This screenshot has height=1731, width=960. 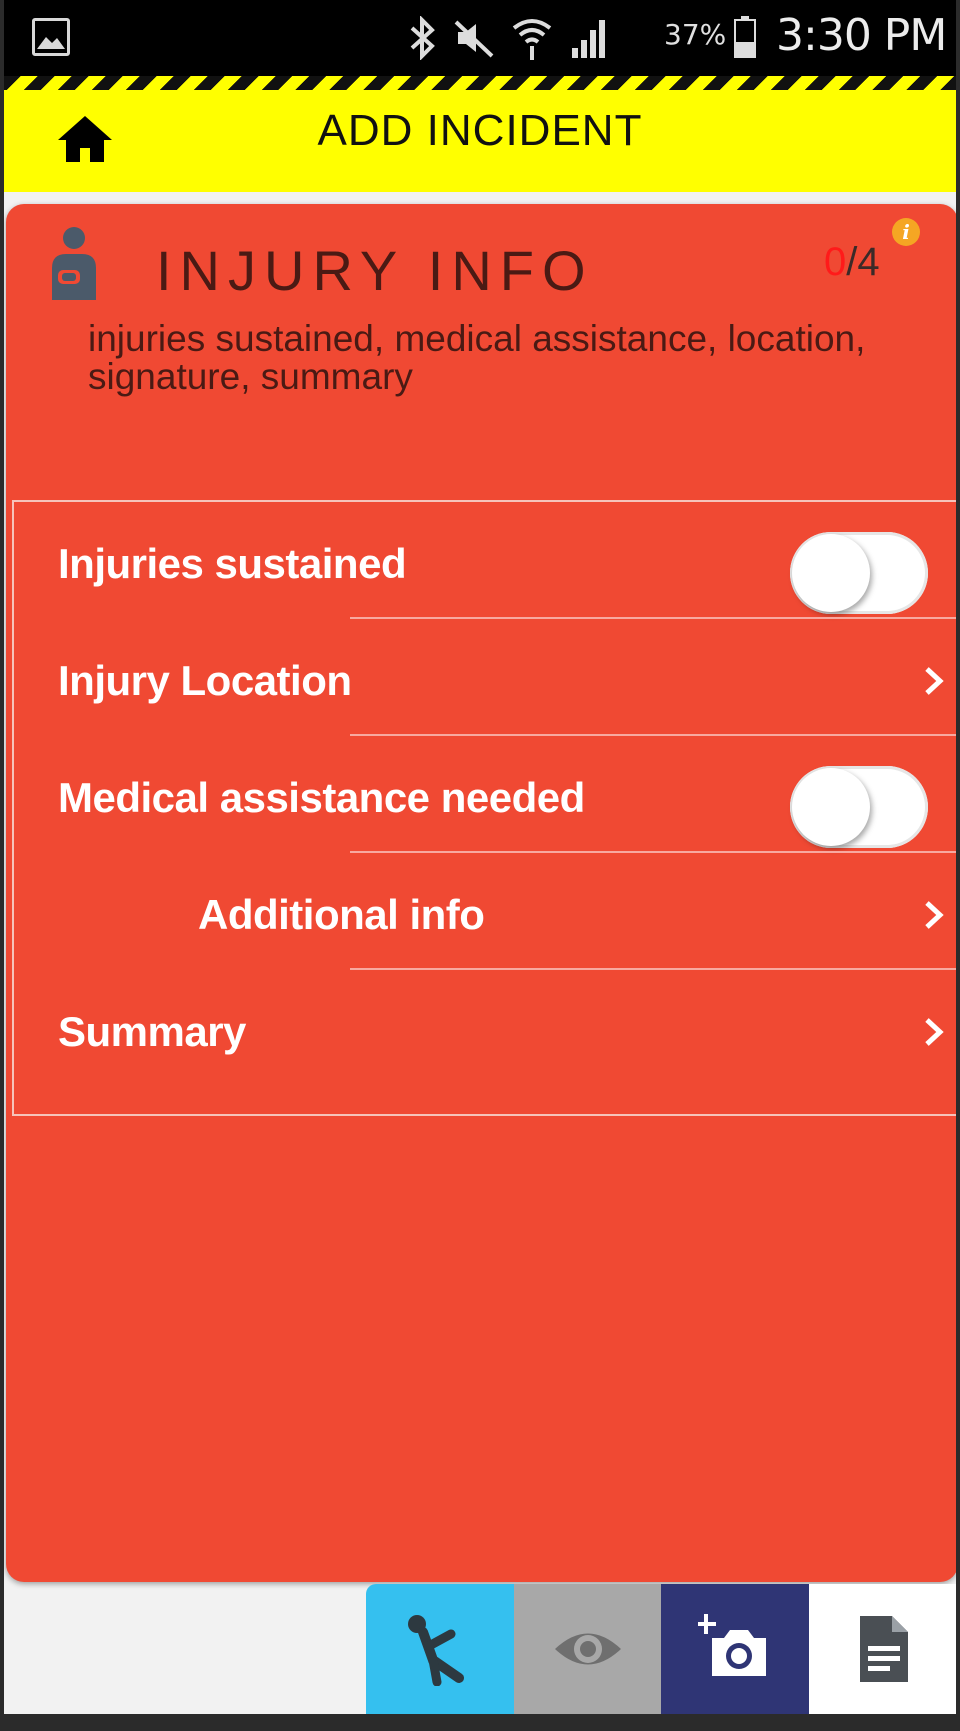 I want to click on row-label: Additional info, so click(x=341, y=914).